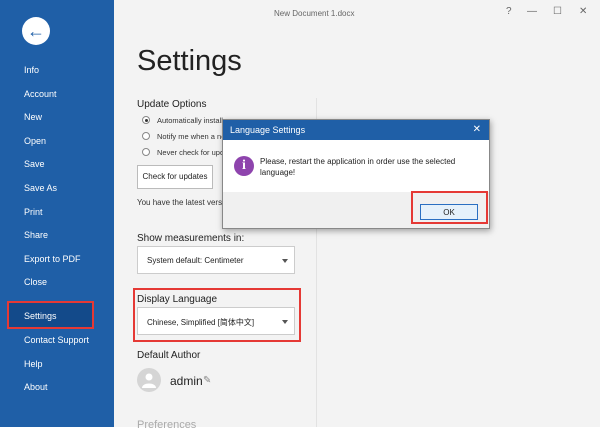 The height and width of the screenshot is (431, 600). Describe the element at coordinates (33, 212) in the screenshot. I see `sidebar-item-print: Print` at that location.